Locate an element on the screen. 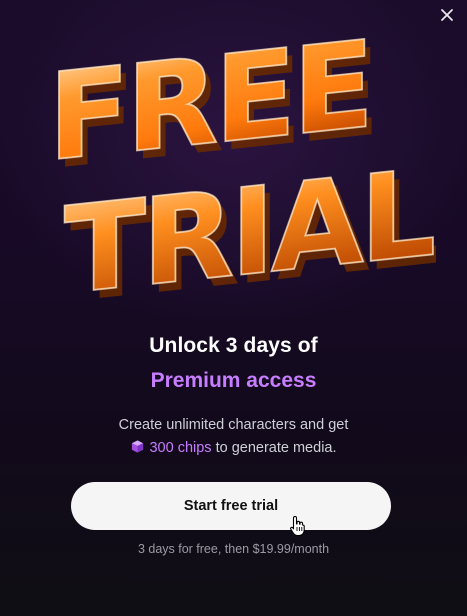  start-free-trial-button: Start free trial is located at coordinates (231, 506).